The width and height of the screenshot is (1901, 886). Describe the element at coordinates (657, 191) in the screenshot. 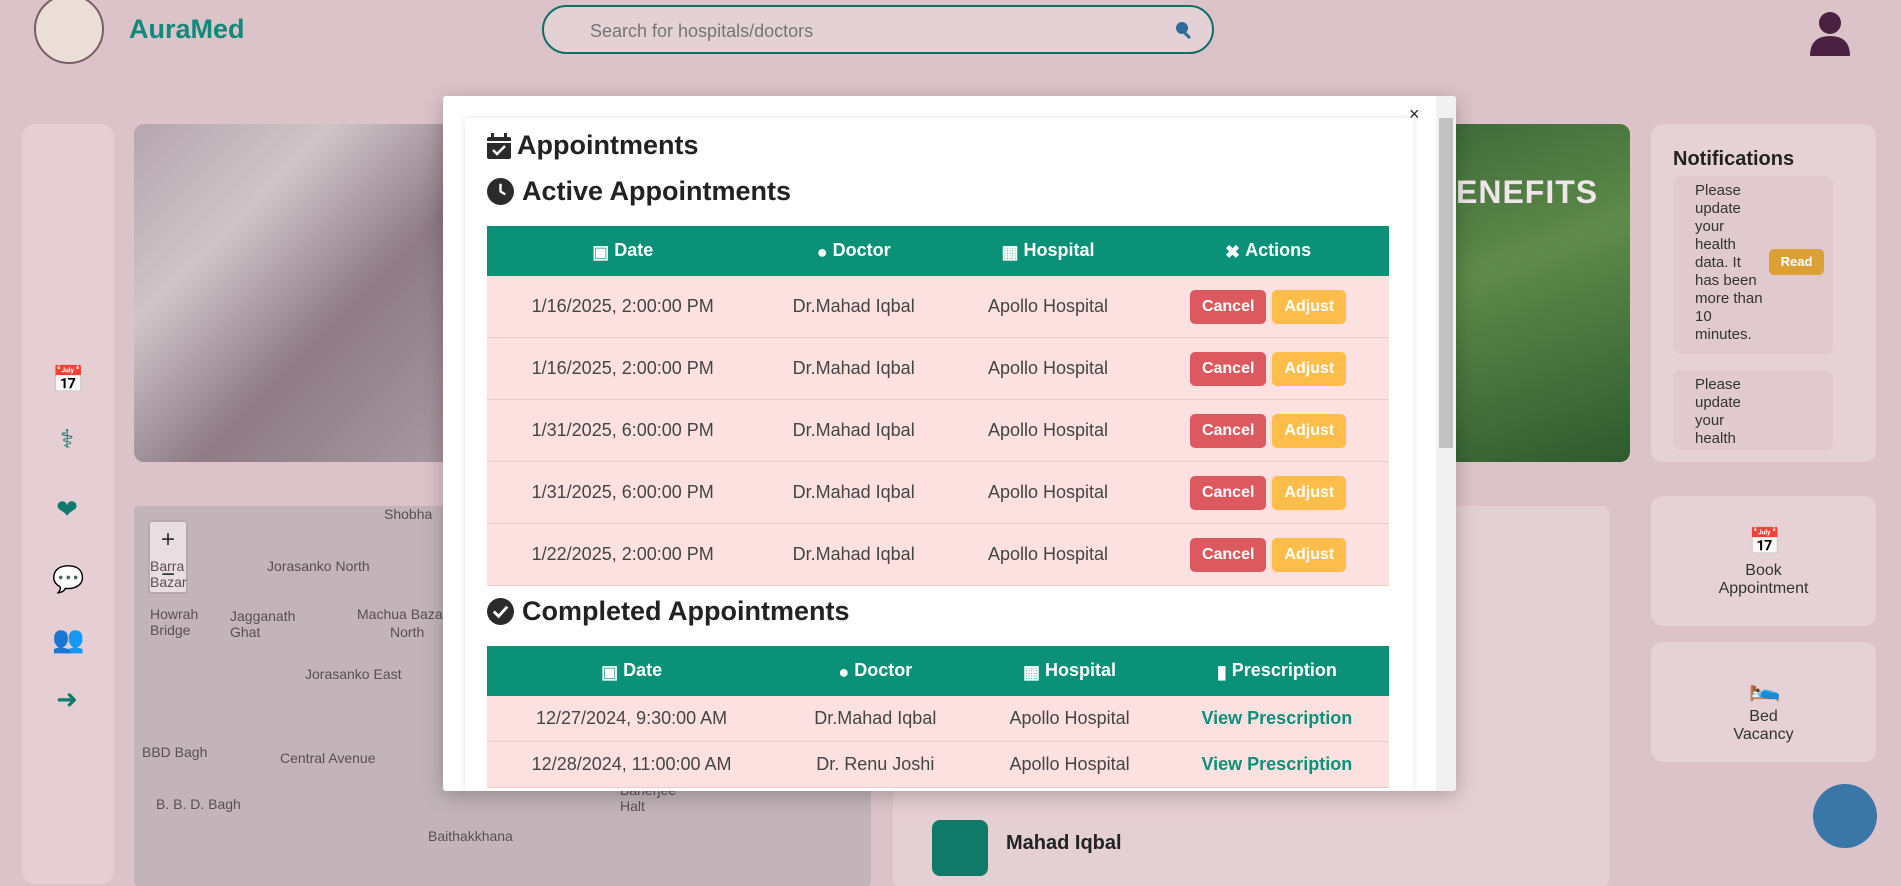

I see `active-appointments-title: Active Appointments` at that location.